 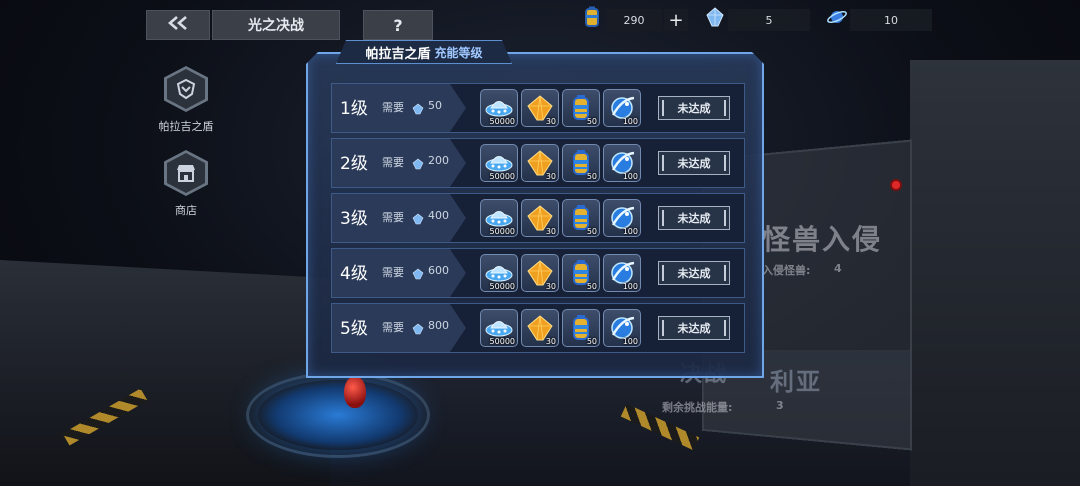 I want to click on planet-ring-icon, so click(x=837, y=17).